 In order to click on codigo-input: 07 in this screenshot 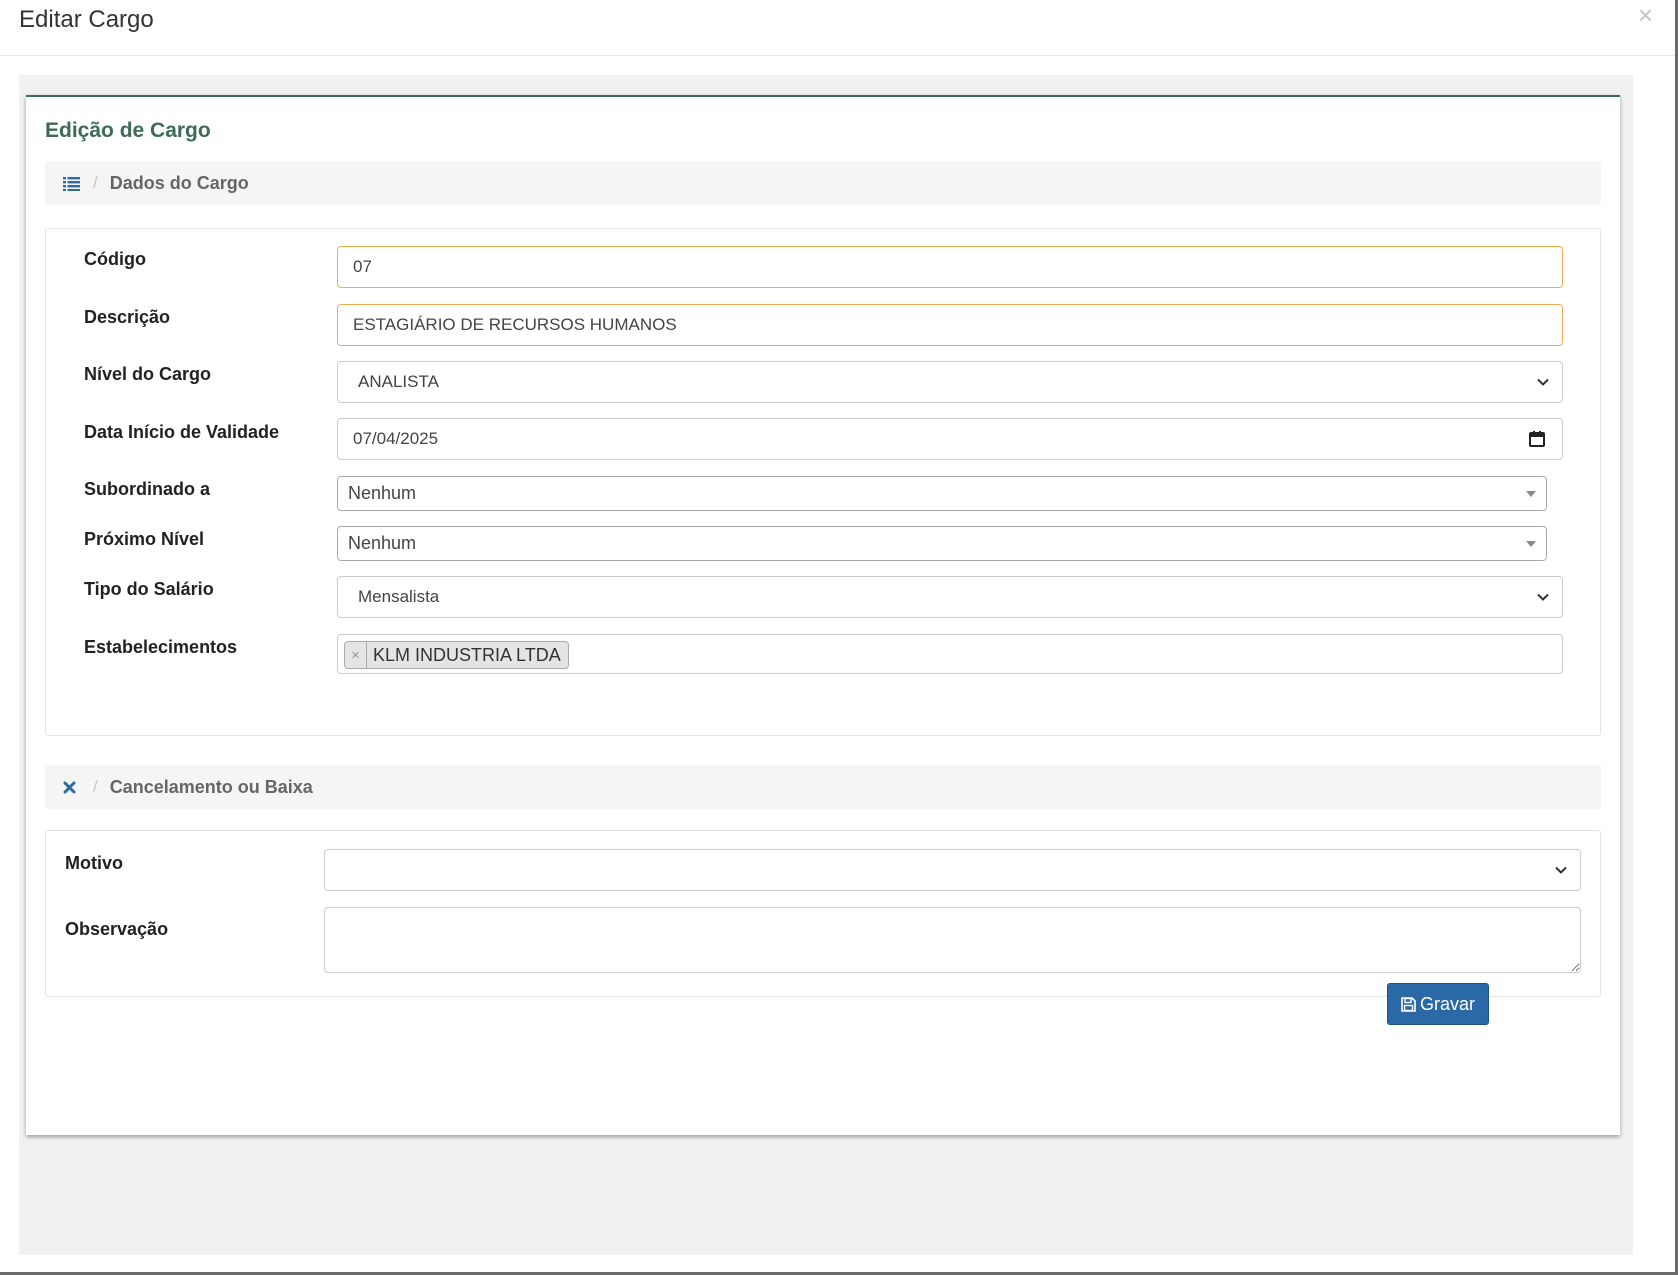, I will do `click(950, 267)`.